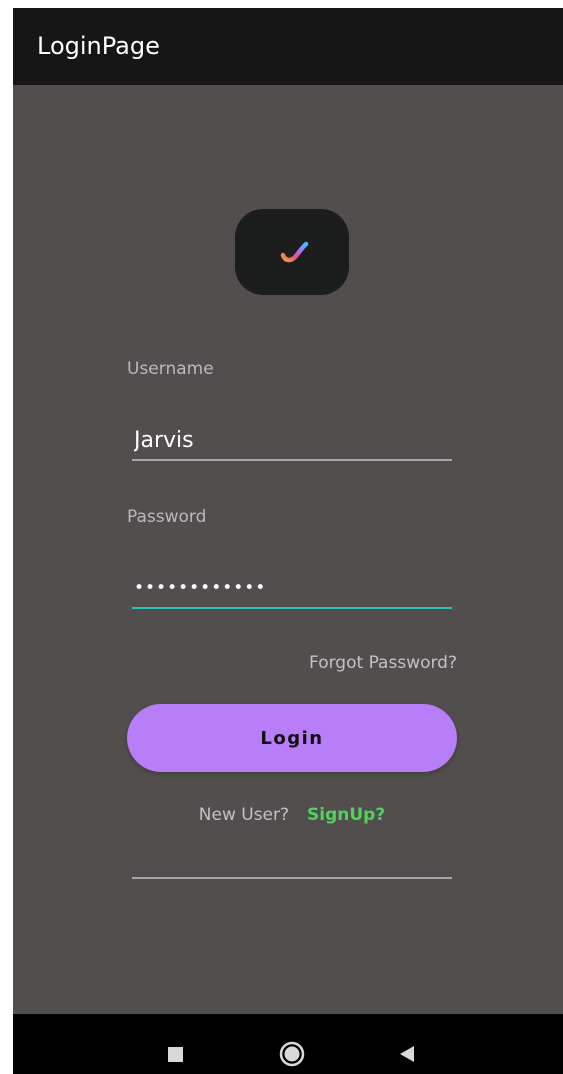  I want to click on signup-row: New User? SignUp?, so click(288, 815).